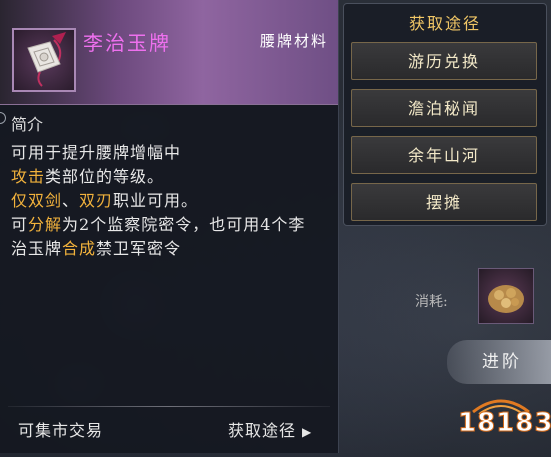 The image size is (551, 457). I want to click on desc-line: 治玉牌合成禁卫军密令, so click(171, 249).